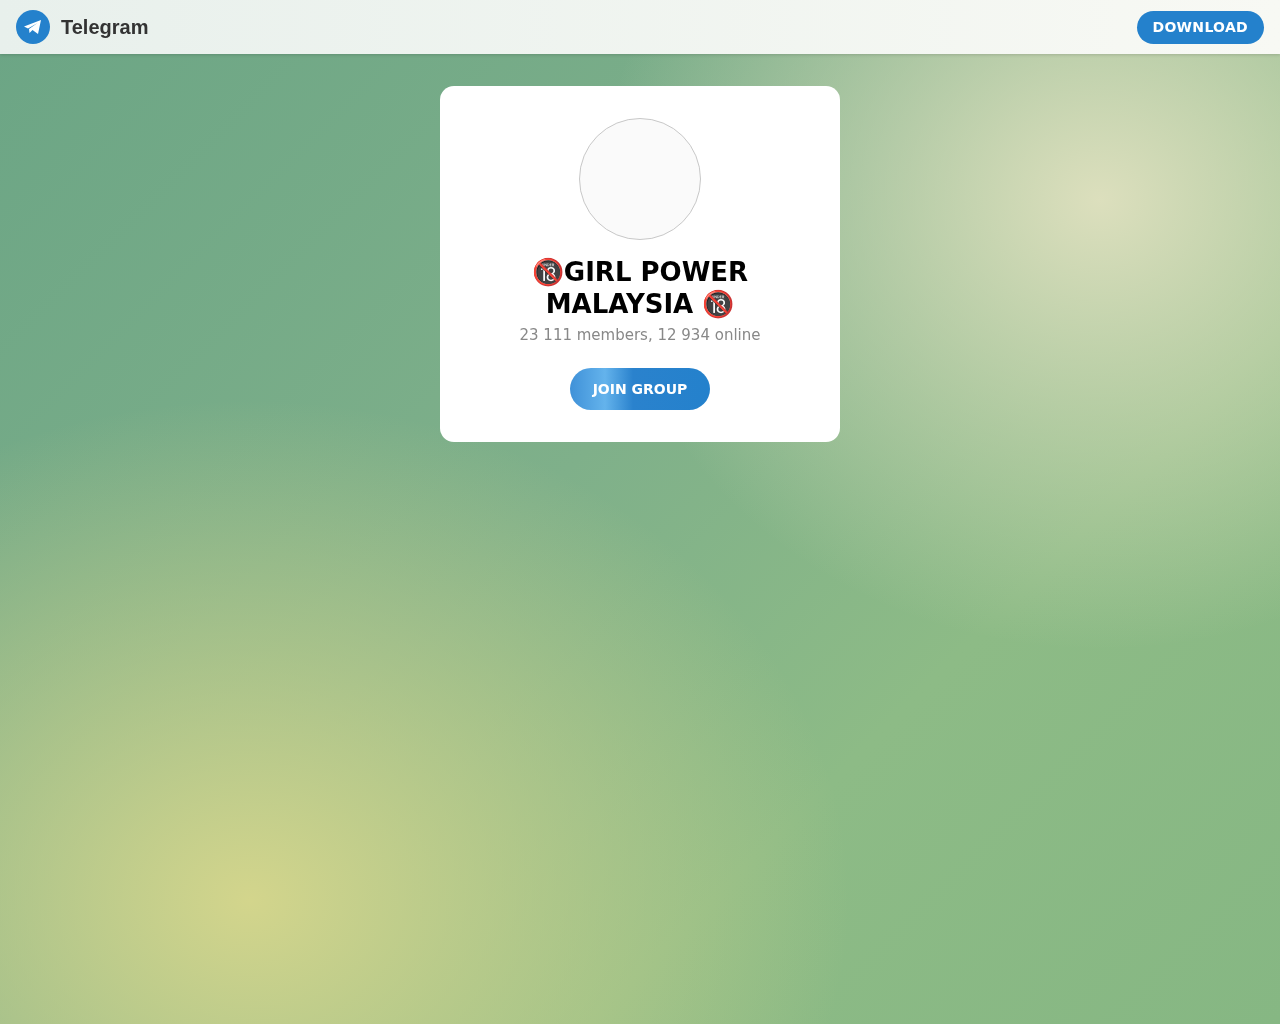 This screenshot has width=1280, height=1024. Describe the element at coordinates (33, 27) in the screenshot. I see `telegram-logo-icon` at that location.